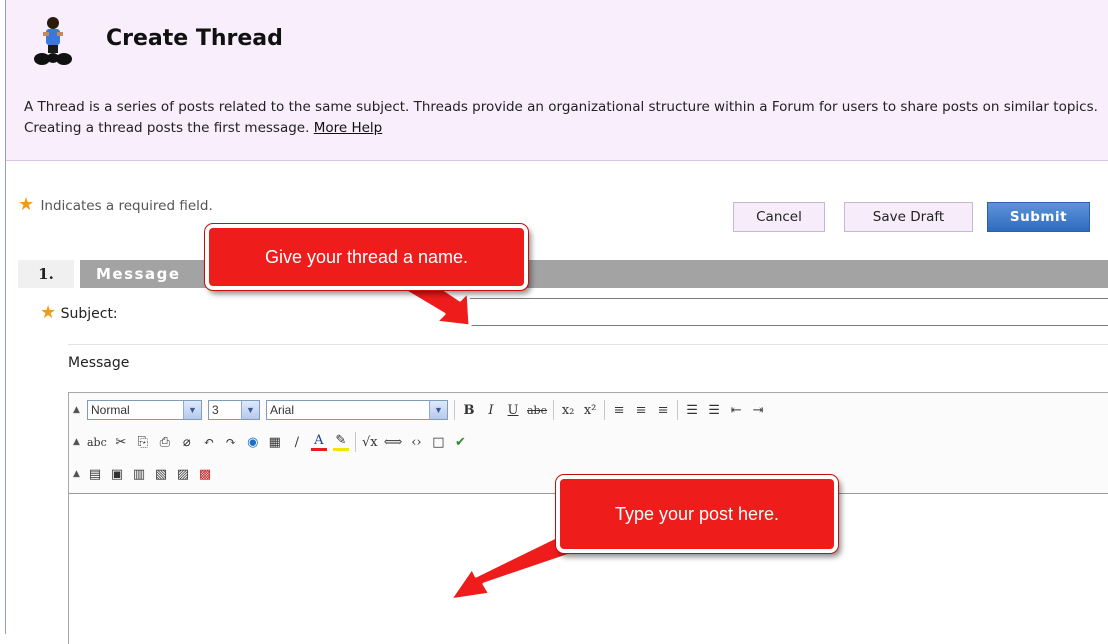  What do you see at coordinates (416, 442) in the screenshot?
I see `html-source-icon: ‹›` at bounding box center [416, 442].